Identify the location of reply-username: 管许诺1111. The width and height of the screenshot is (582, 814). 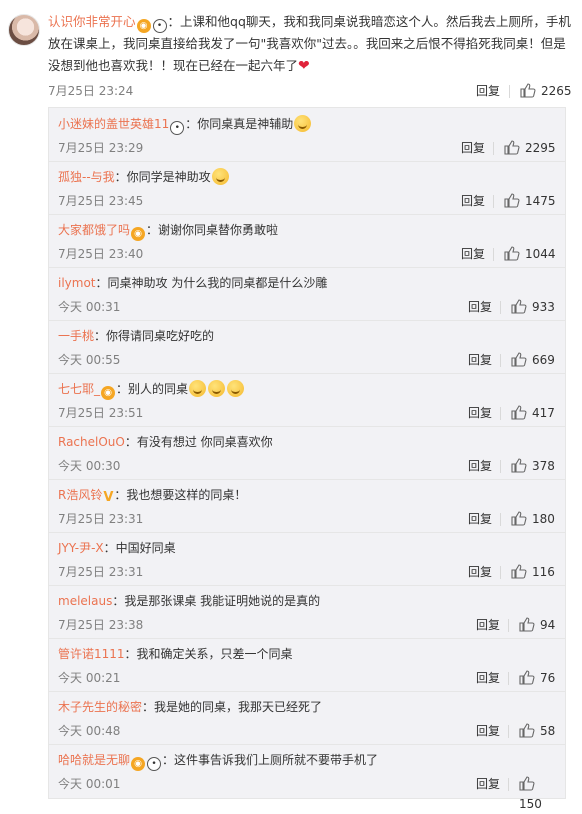
(91, 654).